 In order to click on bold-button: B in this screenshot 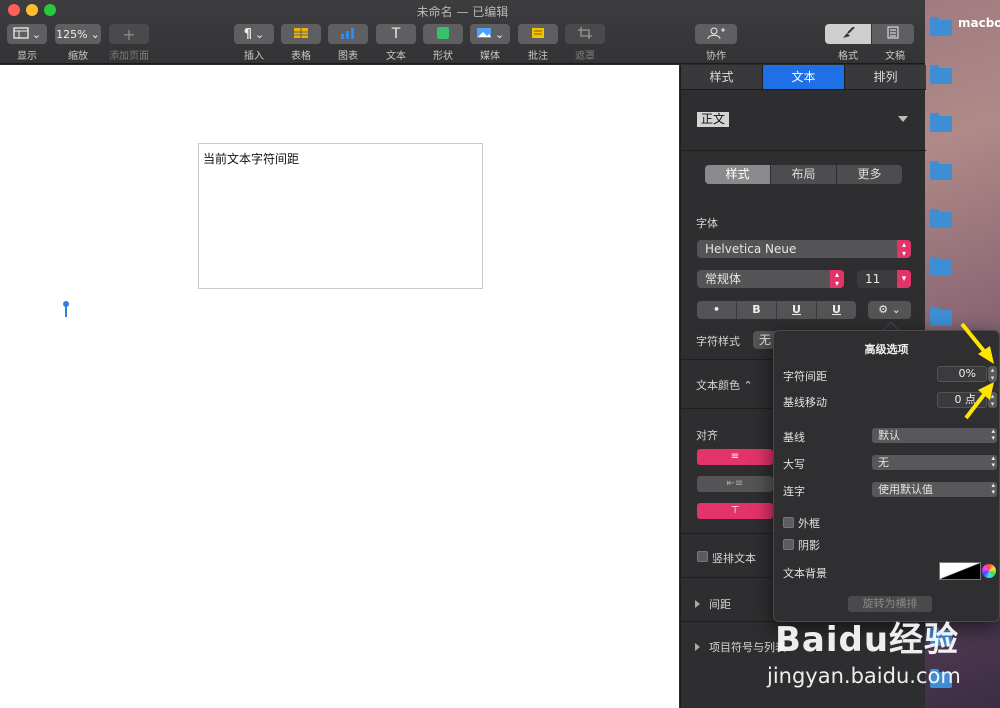, I will do `click(757, 310)`.